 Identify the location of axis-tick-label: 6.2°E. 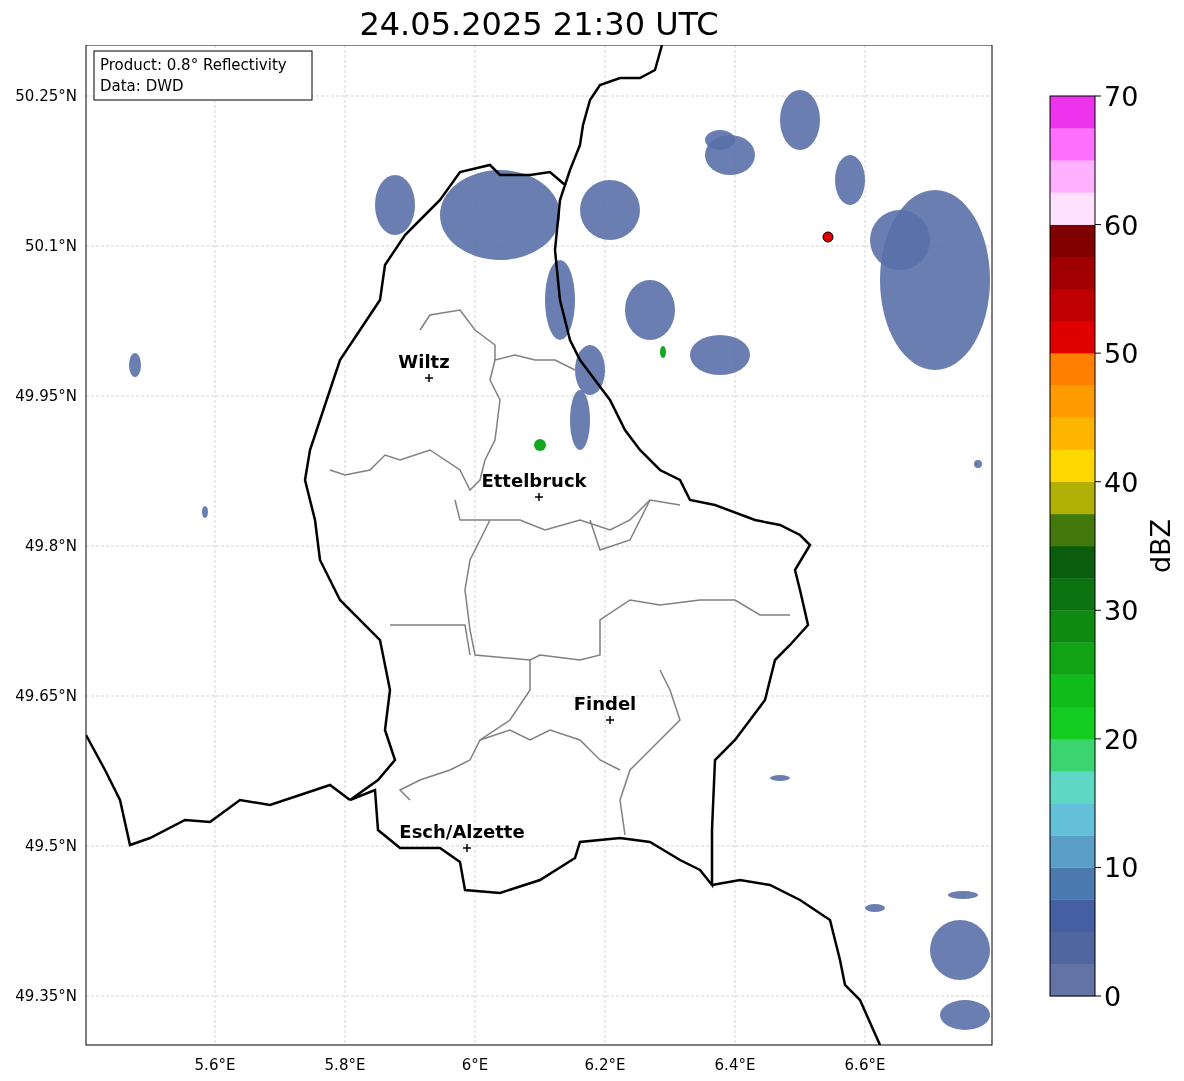
(605, 1065).